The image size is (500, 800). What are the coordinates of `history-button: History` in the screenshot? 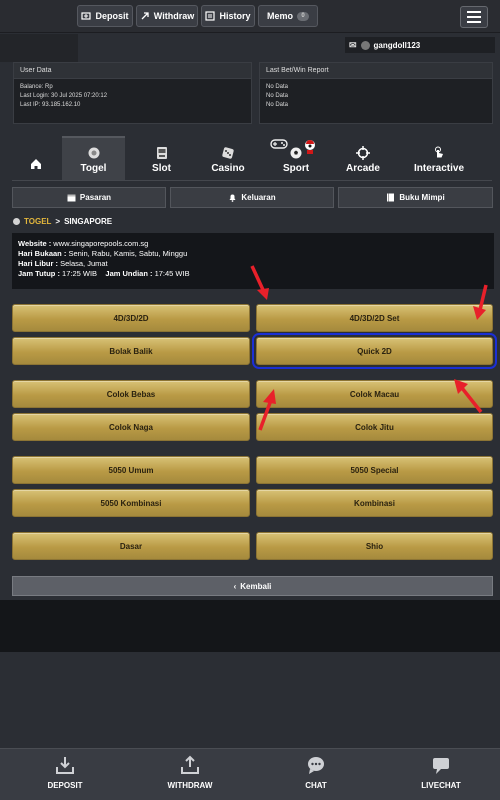 It's located at (228, 16).